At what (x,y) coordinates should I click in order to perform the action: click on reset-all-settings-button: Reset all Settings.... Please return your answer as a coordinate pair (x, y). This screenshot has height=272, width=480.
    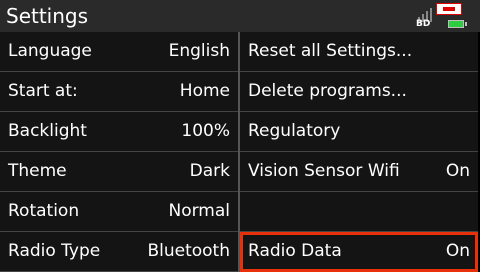
    Looking at the image, I should click on (359, 52).